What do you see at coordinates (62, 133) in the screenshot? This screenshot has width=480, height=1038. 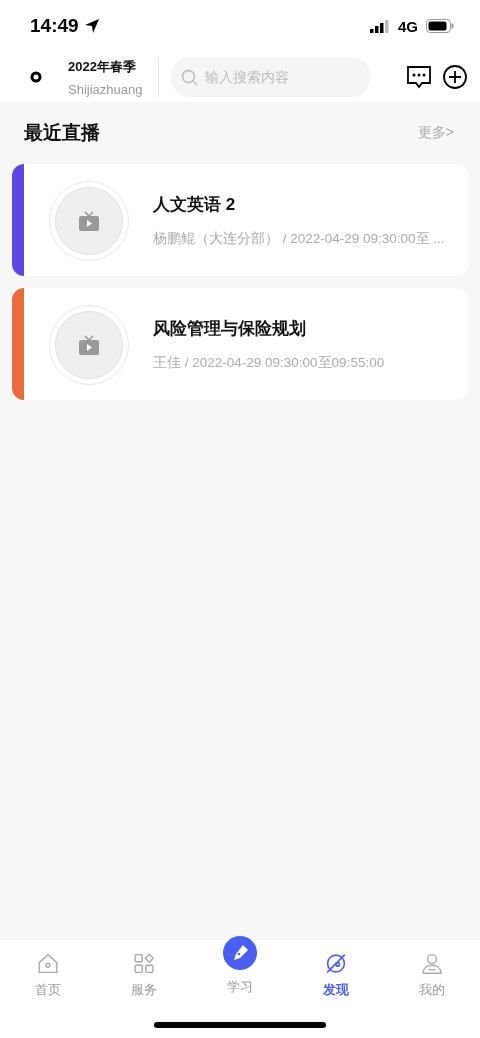 I see `section-title: 最近直播` at bounding box center [62, 133].